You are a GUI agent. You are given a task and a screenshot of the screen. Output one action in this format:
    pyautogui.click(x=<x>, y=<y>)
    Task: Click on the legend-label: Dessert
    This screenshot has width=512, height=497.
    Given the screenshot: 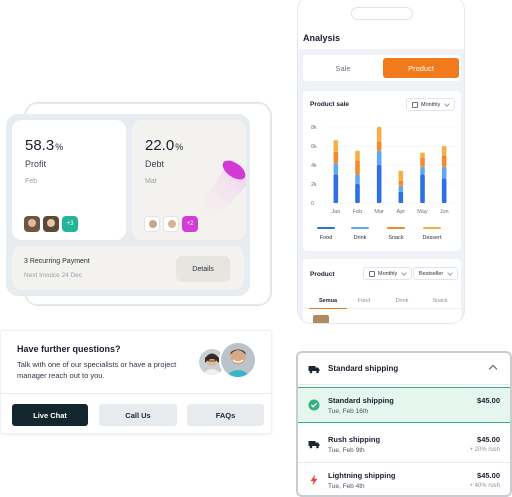 What is the action you would take?
    pyautogui.click(x=432, y=238)
    